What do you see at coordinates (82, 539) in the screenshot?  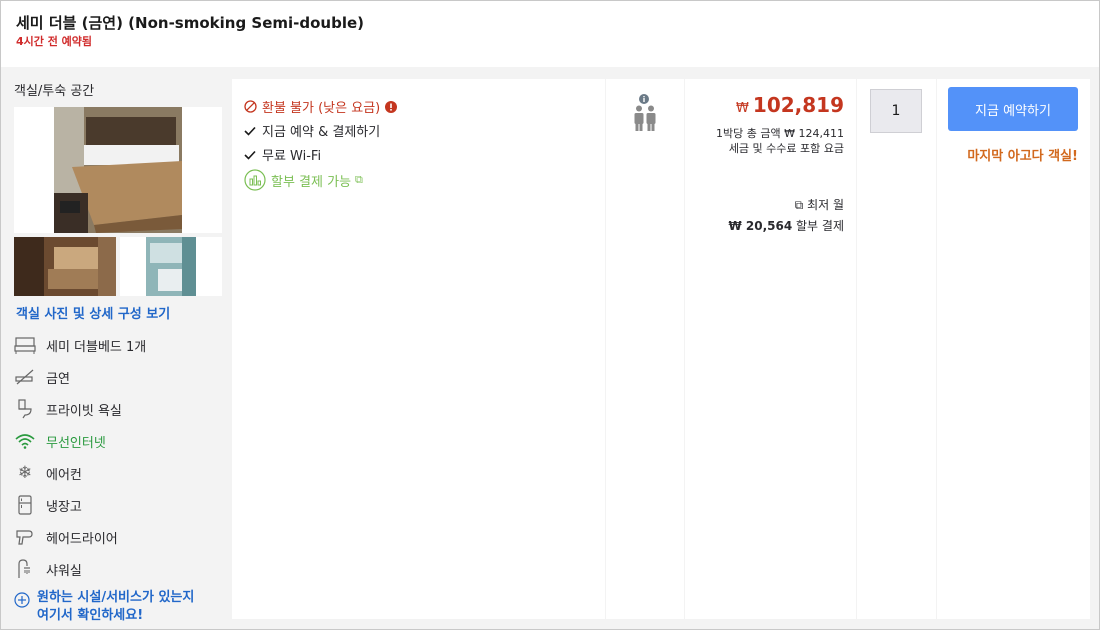 I see `amenity-label: 헤어드라이어` at bounding box center [82, 539].